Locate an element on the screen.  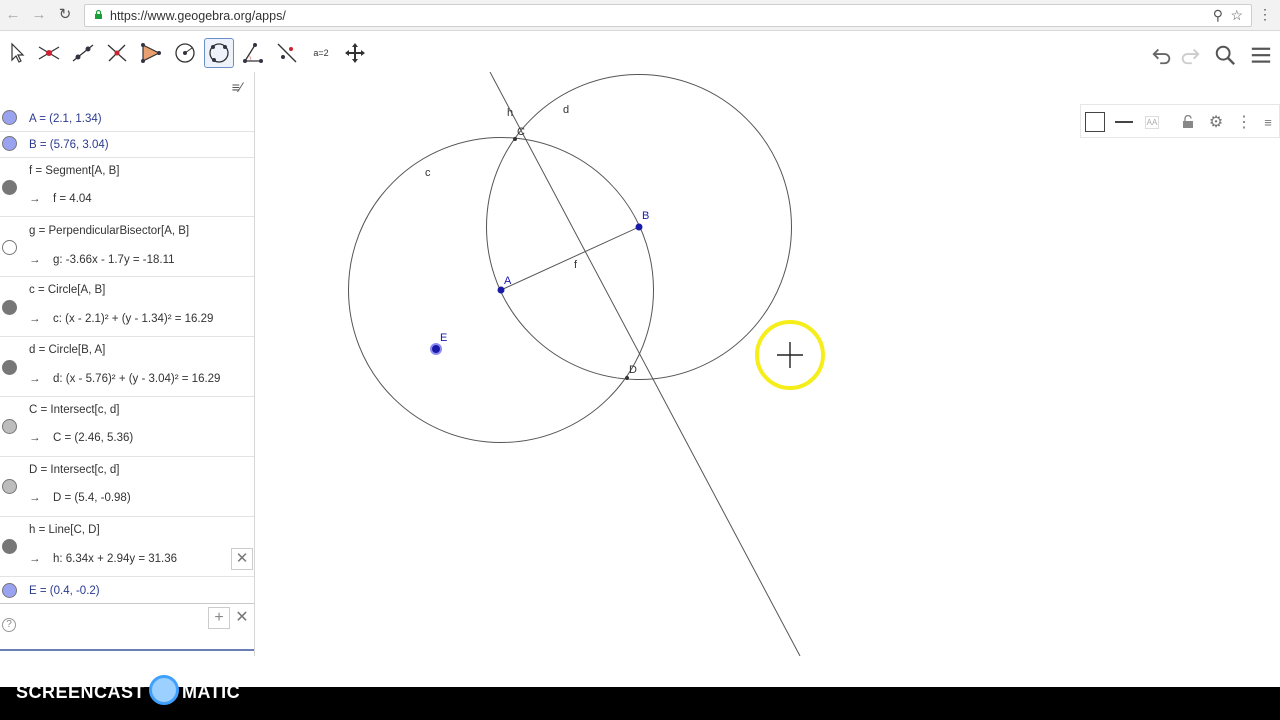
angle-icon is located at coordinates (253, 53).